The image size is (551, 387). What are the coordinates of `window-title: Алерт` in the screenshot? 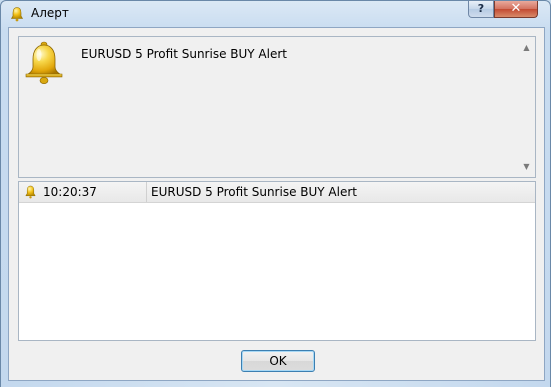 It's located at (50, 13).